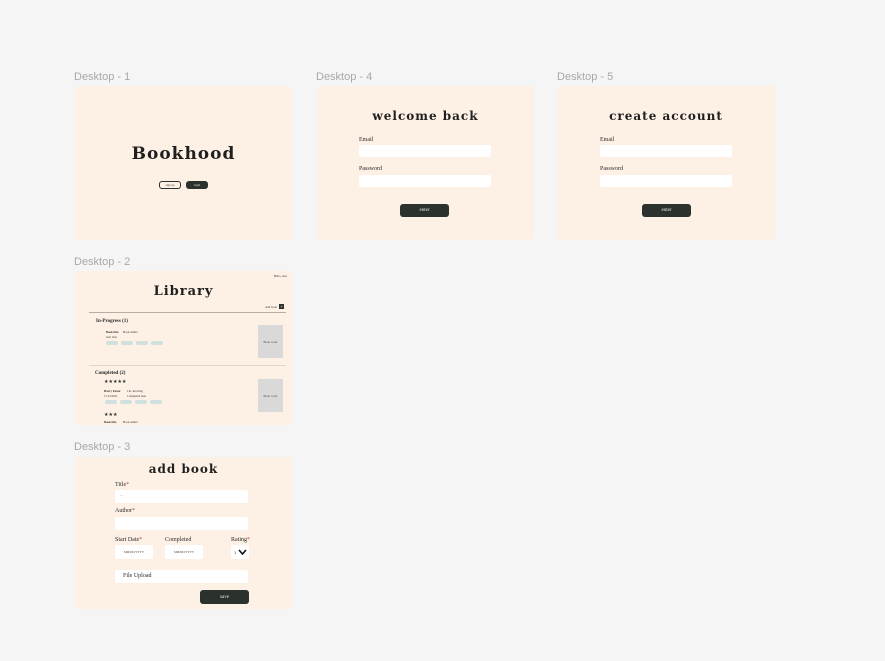  Describe the element at coordinates (344, 77) in the screenshot. I see `frame-label-desktop-4: Desktop - 4` at that location.